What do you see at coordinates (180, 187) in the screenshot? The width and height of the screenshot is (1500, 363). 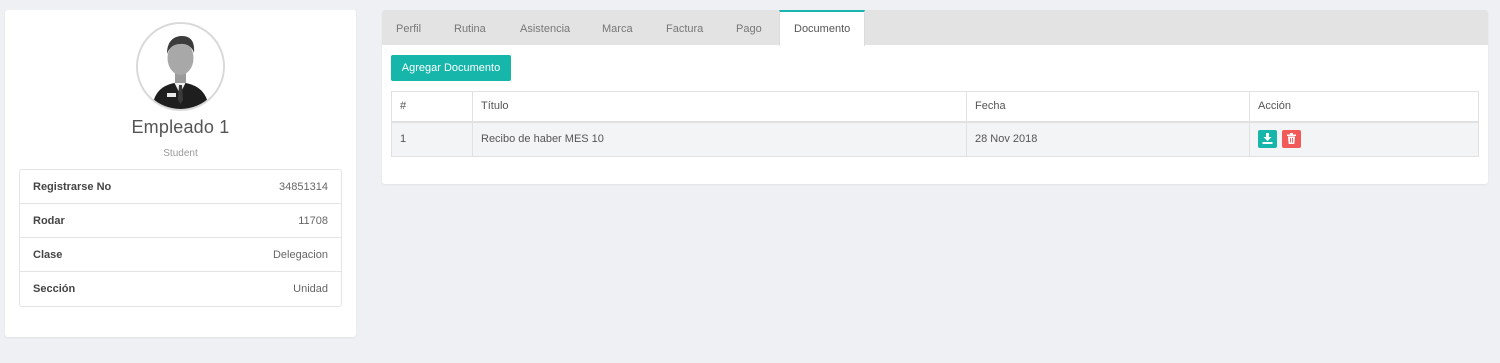 I see `detail-row-registration: Registrarse No 34851314` at bounding box center [180, 187].